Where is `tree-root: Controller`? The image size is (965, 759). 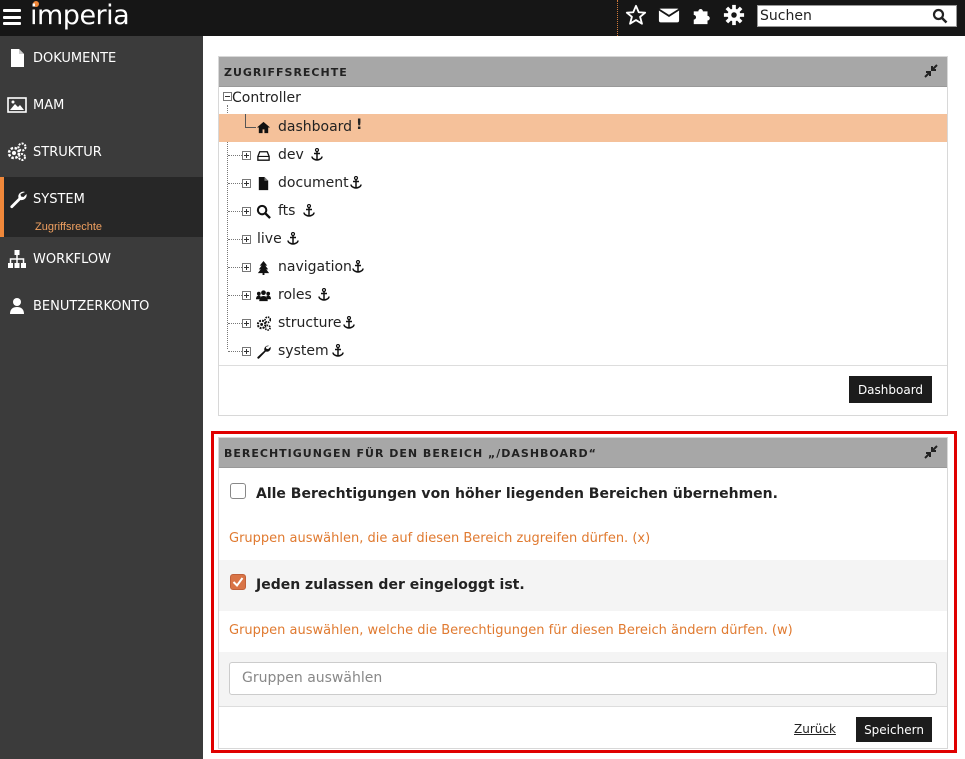 tree-root: Controller is located at coordinates (262, 98).